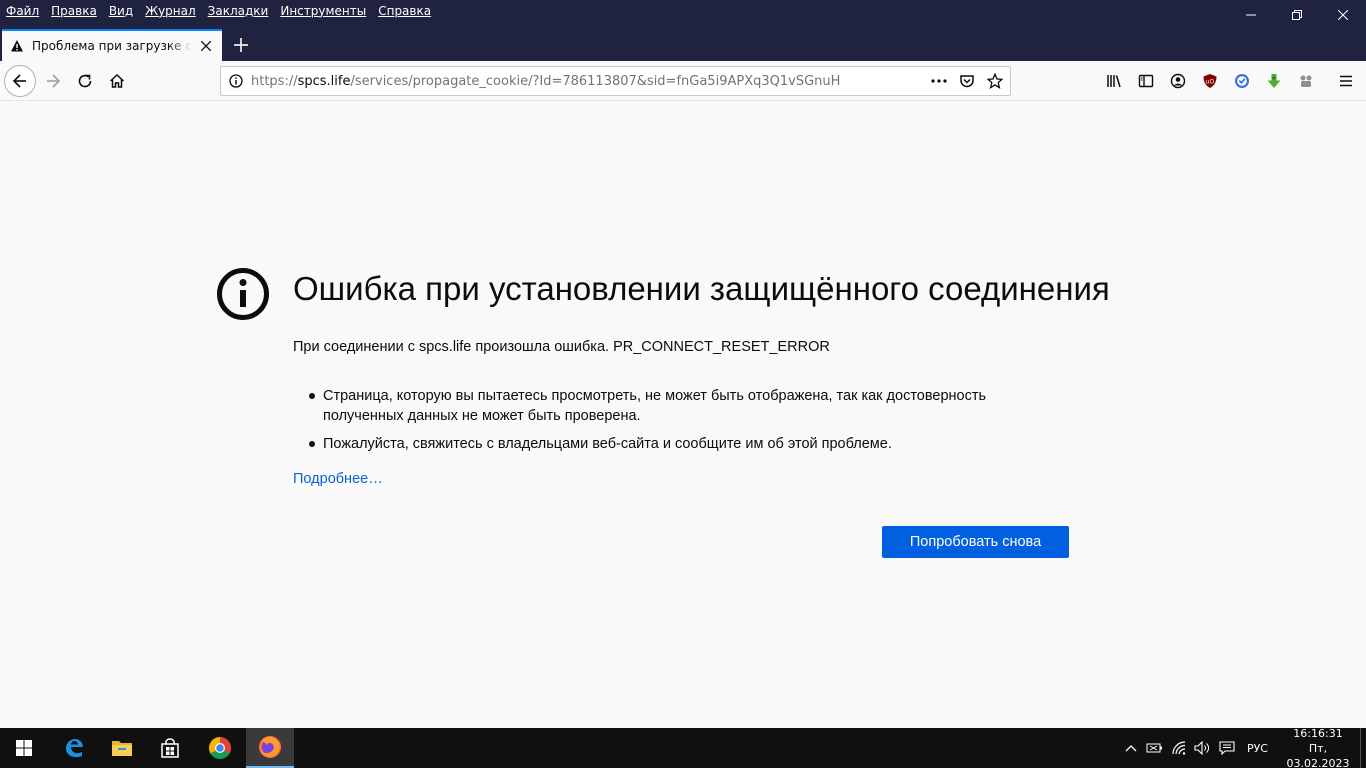 This screenshot has height=768, width=1366. What do you see at coordinates (1318, 733) in the screenshot?
I see `clock-time: 16:16:31` at bounding box center [1318, 733].